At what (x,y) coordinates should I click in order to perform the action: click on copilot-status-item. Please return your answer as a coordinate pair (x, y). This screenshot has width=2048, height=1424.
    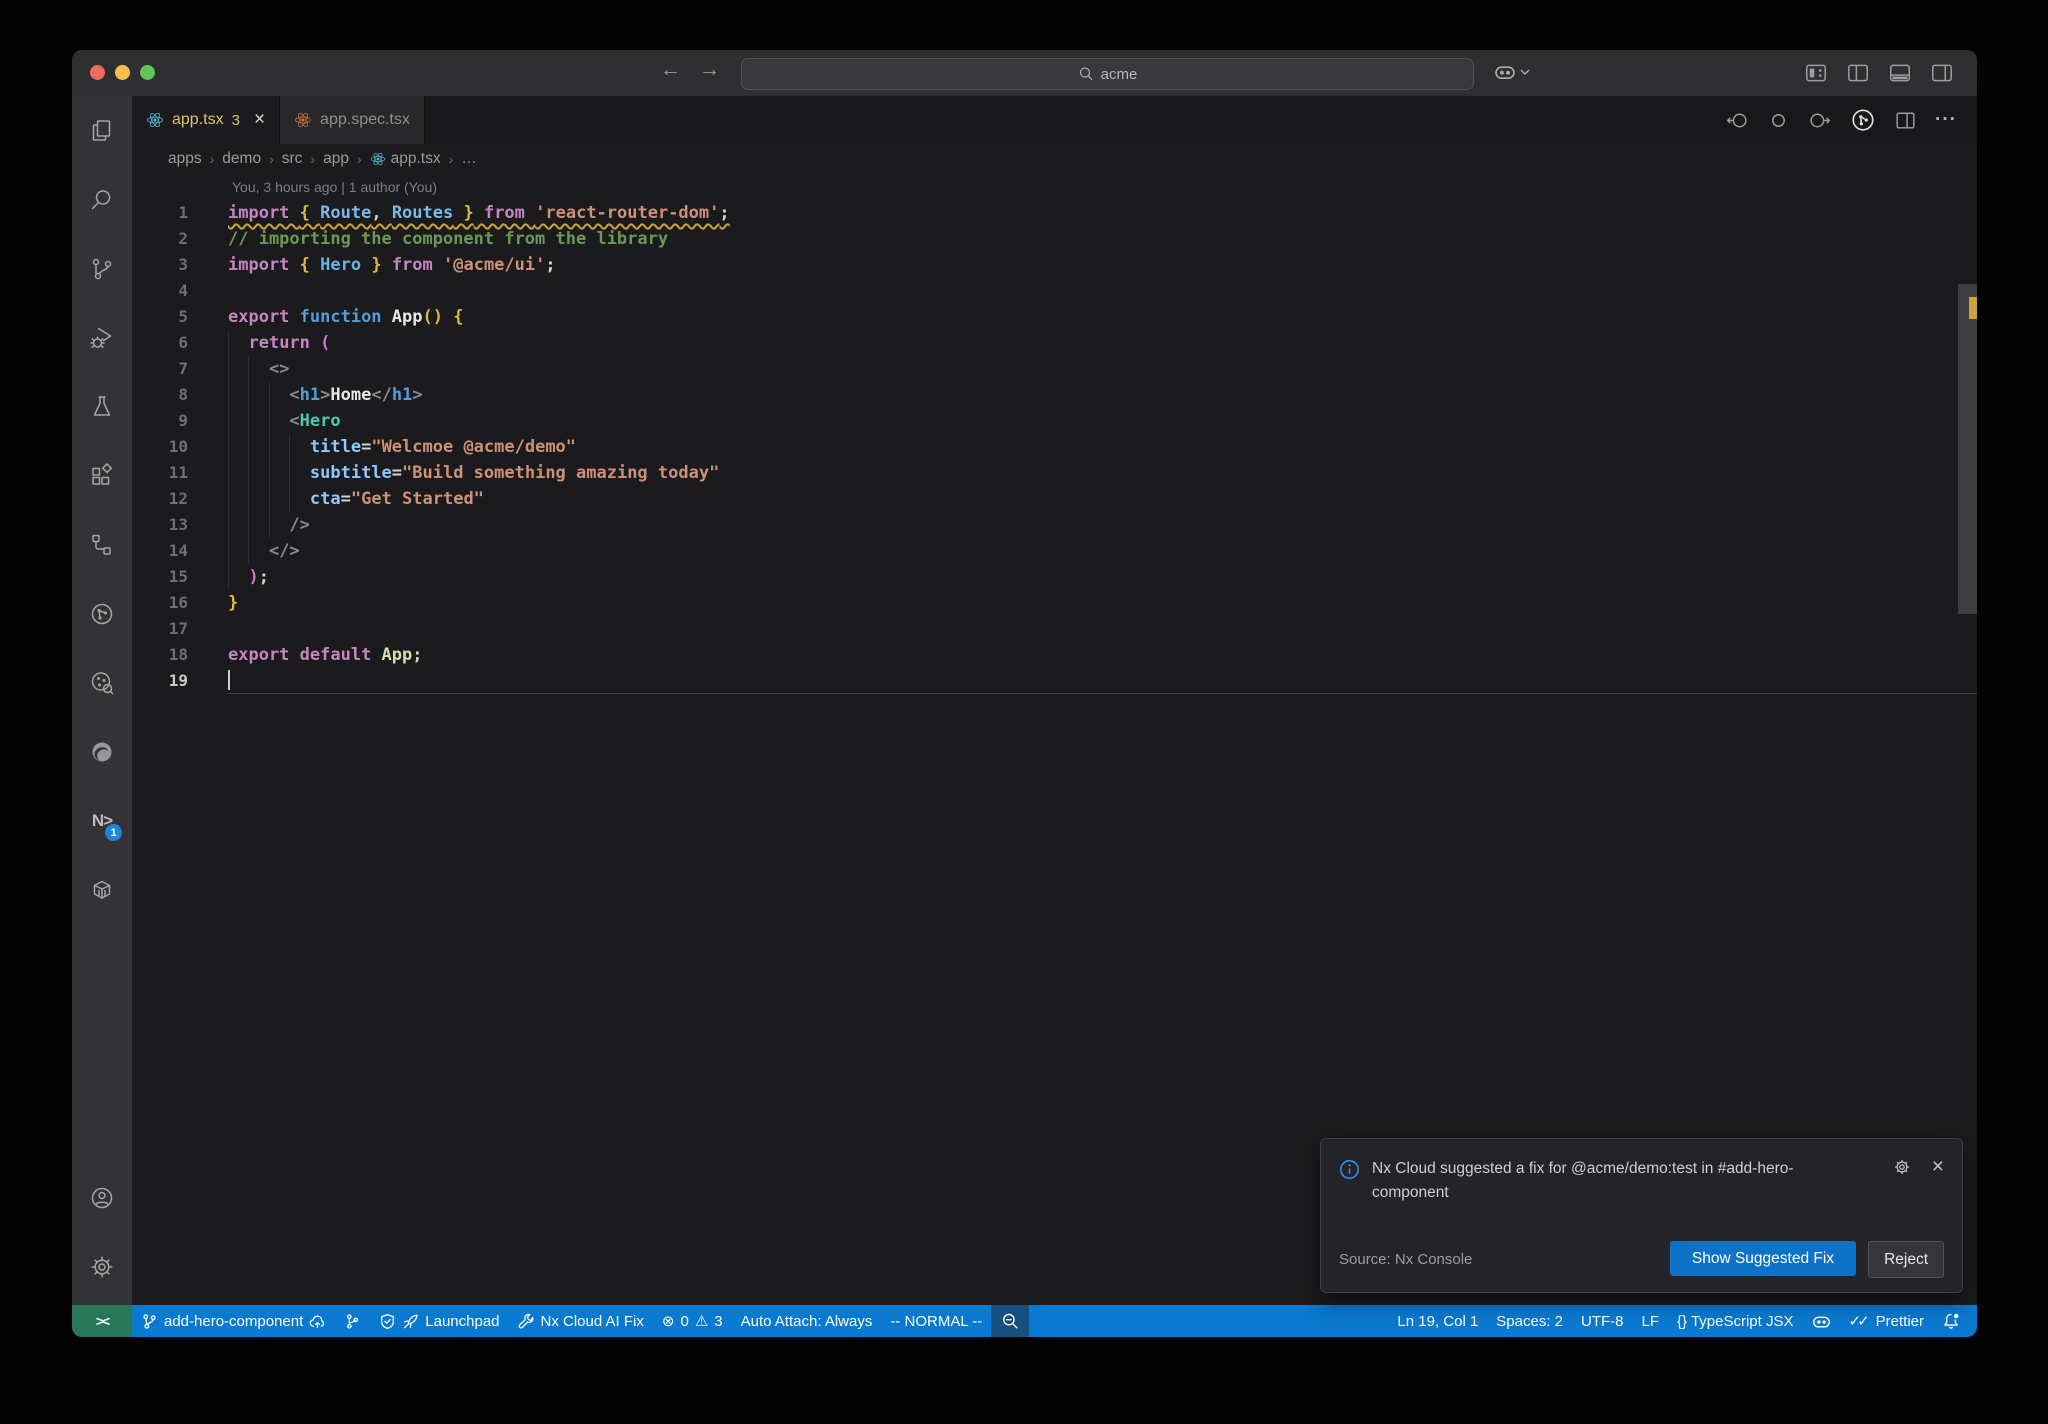
    Looking at the image, I should click on (1821, 1321).